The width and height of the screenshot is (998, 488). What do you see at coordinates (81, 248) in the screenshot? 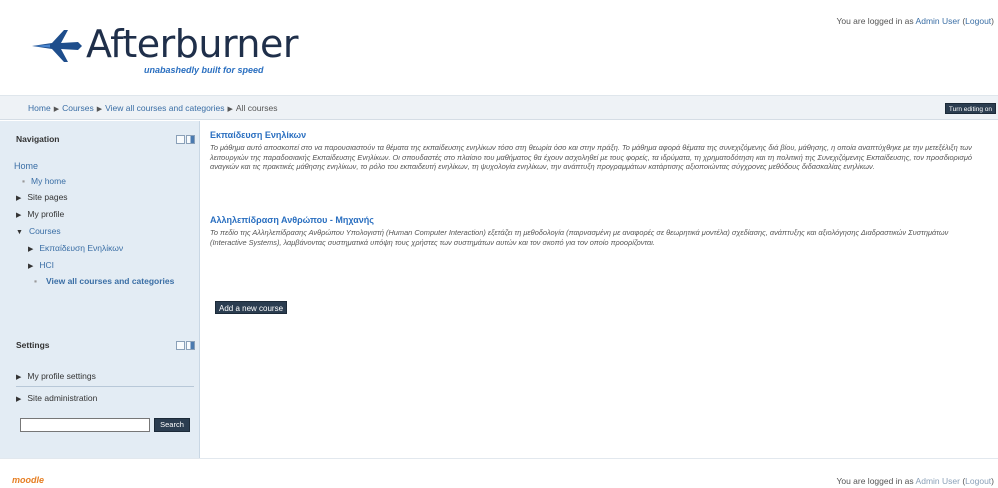
I see `nav-item-label: Εκπαίδευση Ενηλίκων` at bounding box center [81, 248].